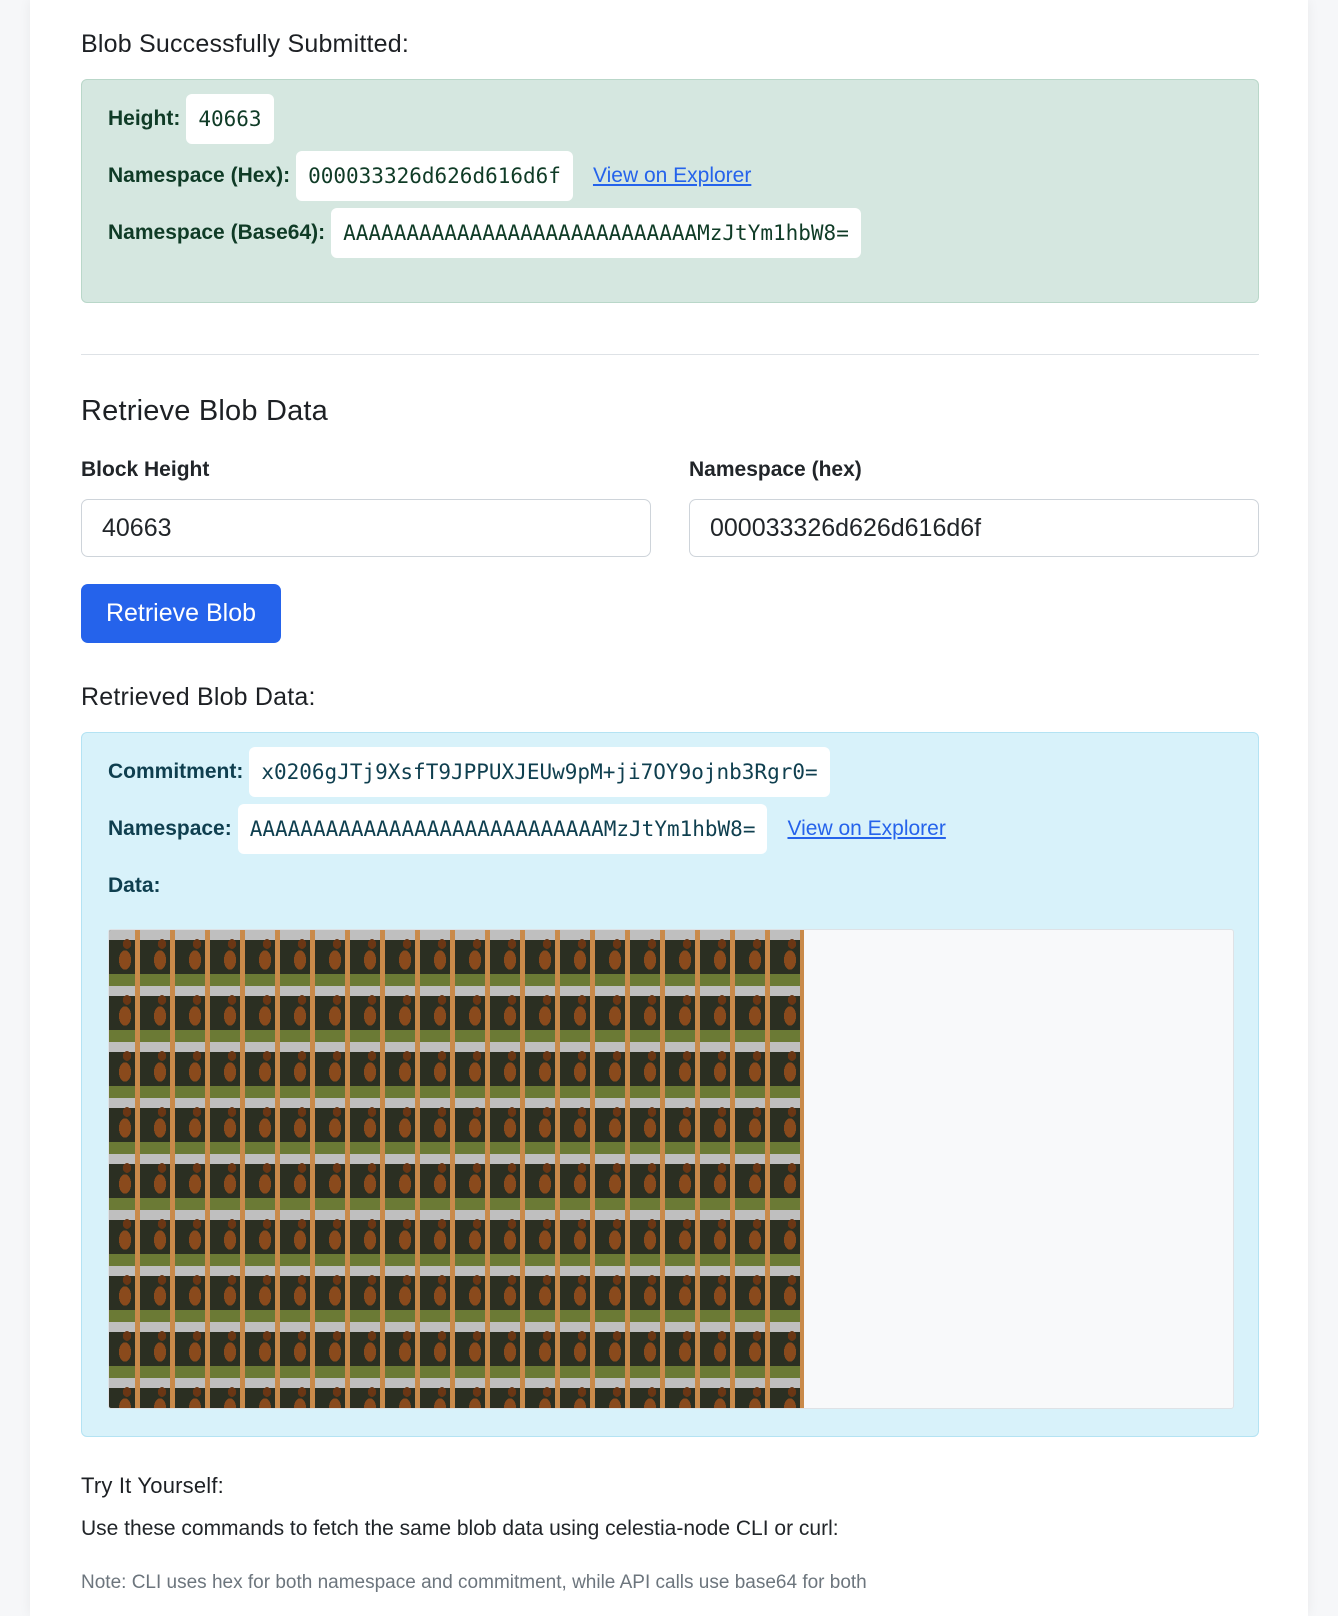 The image size is (1338, 1616). Describe the element at coordinates (199, 175) in the screenshot. I see `namespace-hex-label: Namespace (Hex):` at that location.